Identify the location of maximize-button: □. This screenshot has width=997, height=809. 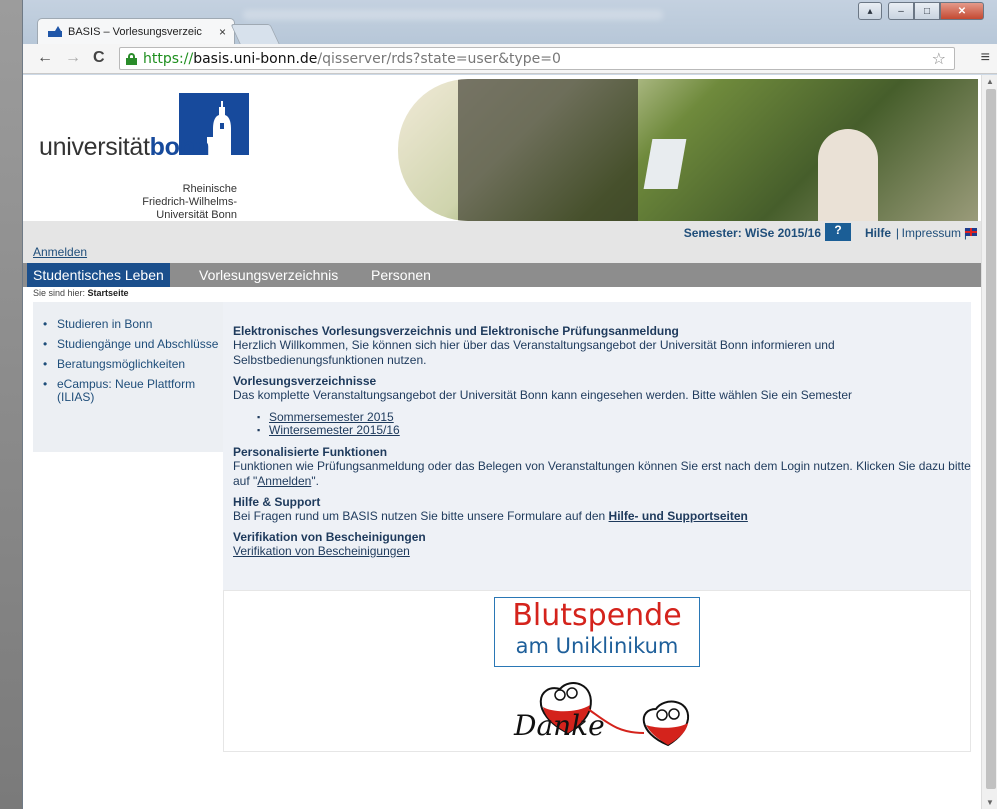
(927, 11).